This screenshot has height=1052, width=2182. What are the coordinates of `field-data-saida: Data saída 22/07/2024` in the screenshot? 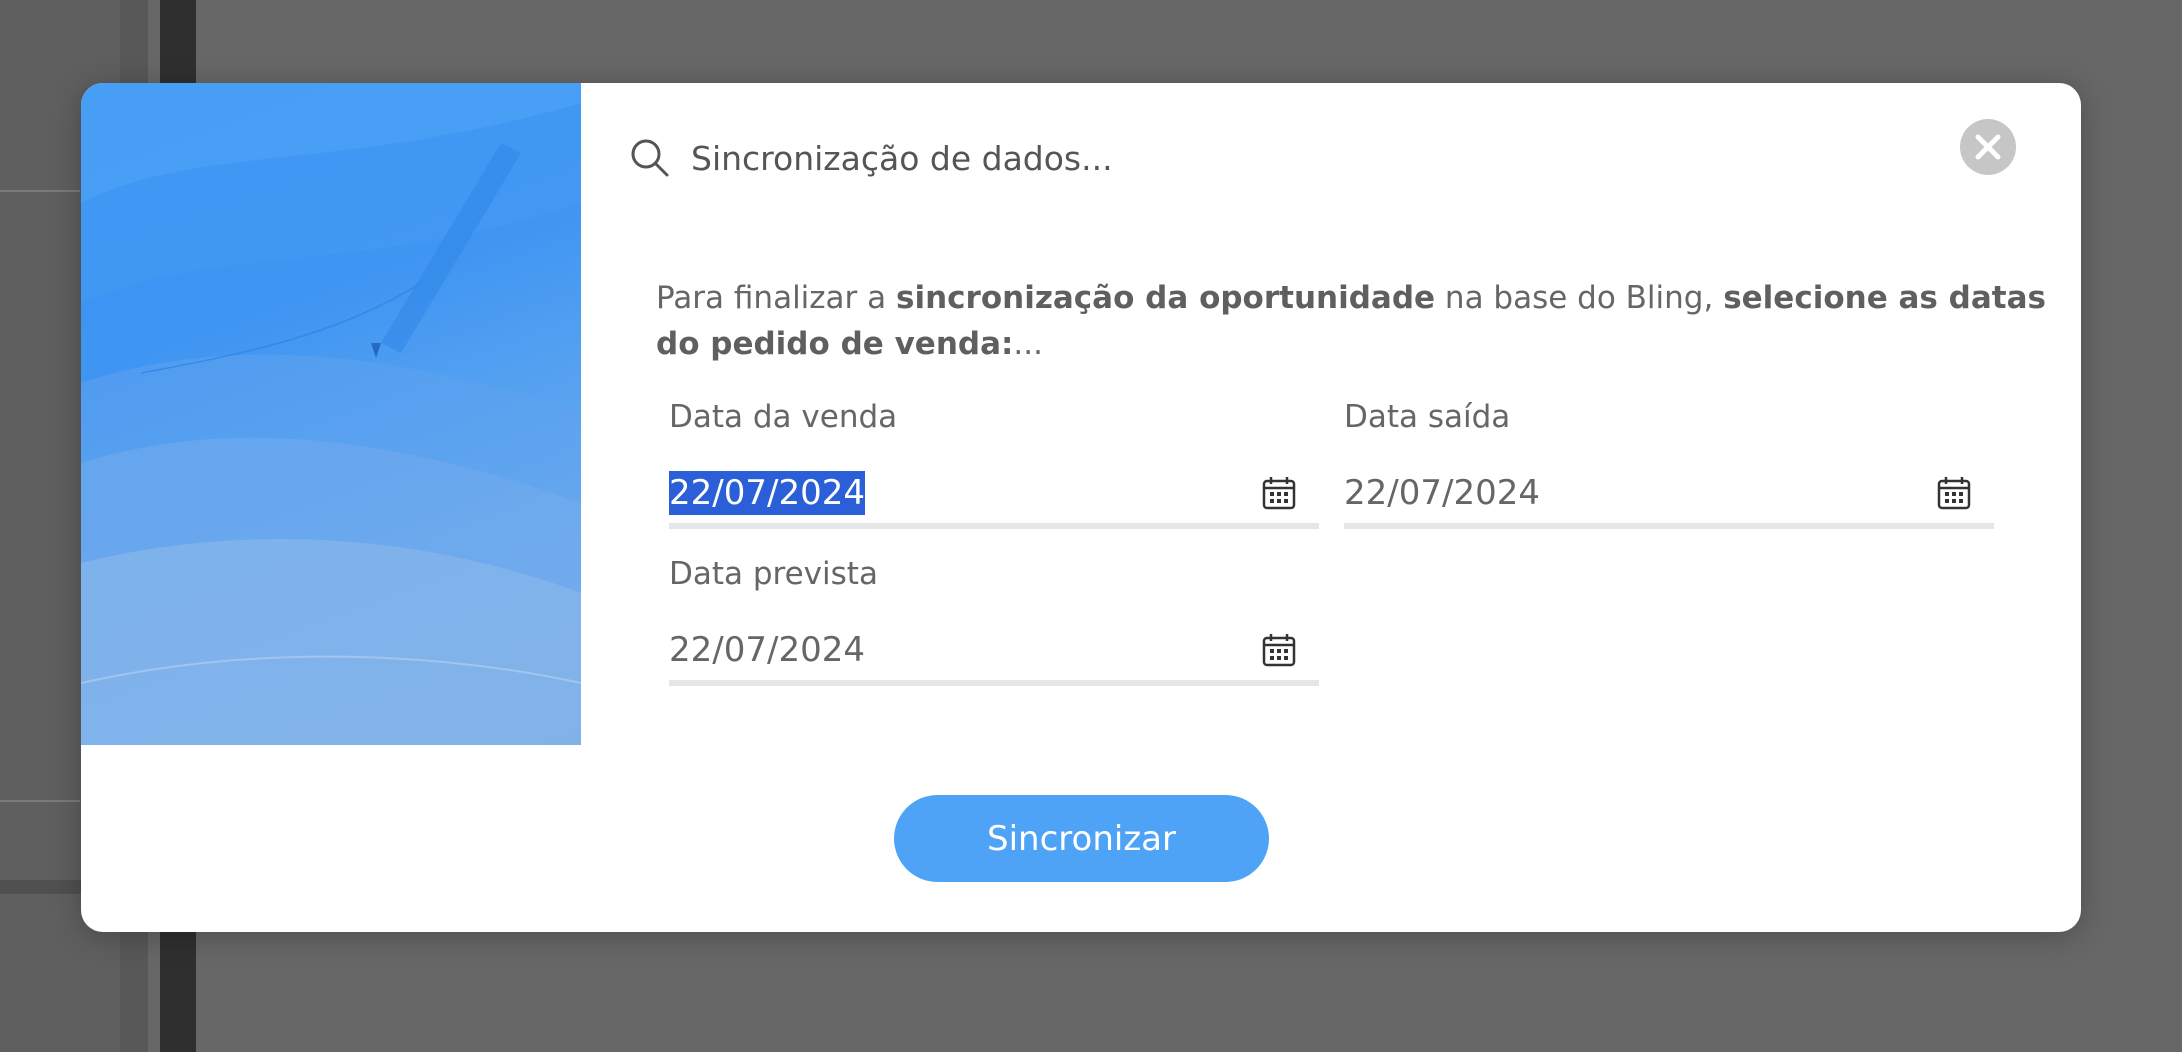 It's located at (1669, 462).